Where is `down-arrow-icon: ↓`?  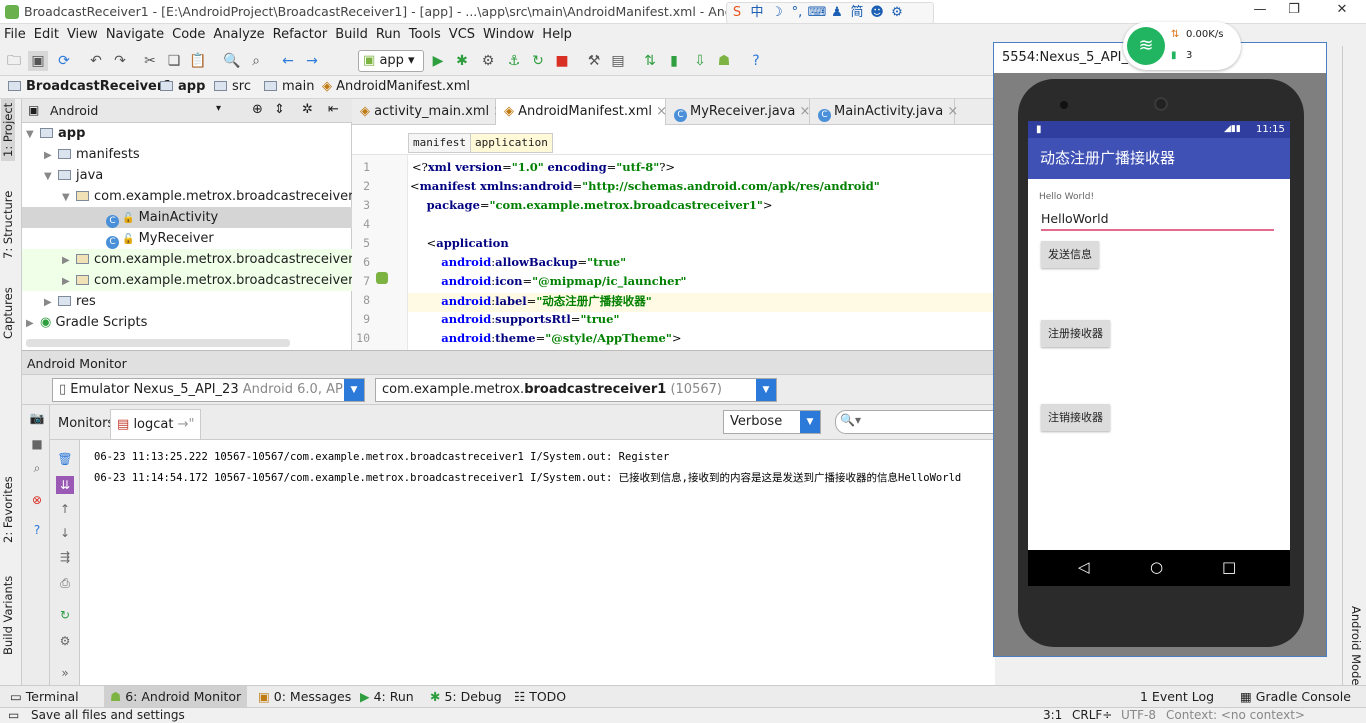 down-arrow-icon: ↓ is located at coordinates (65, 533).